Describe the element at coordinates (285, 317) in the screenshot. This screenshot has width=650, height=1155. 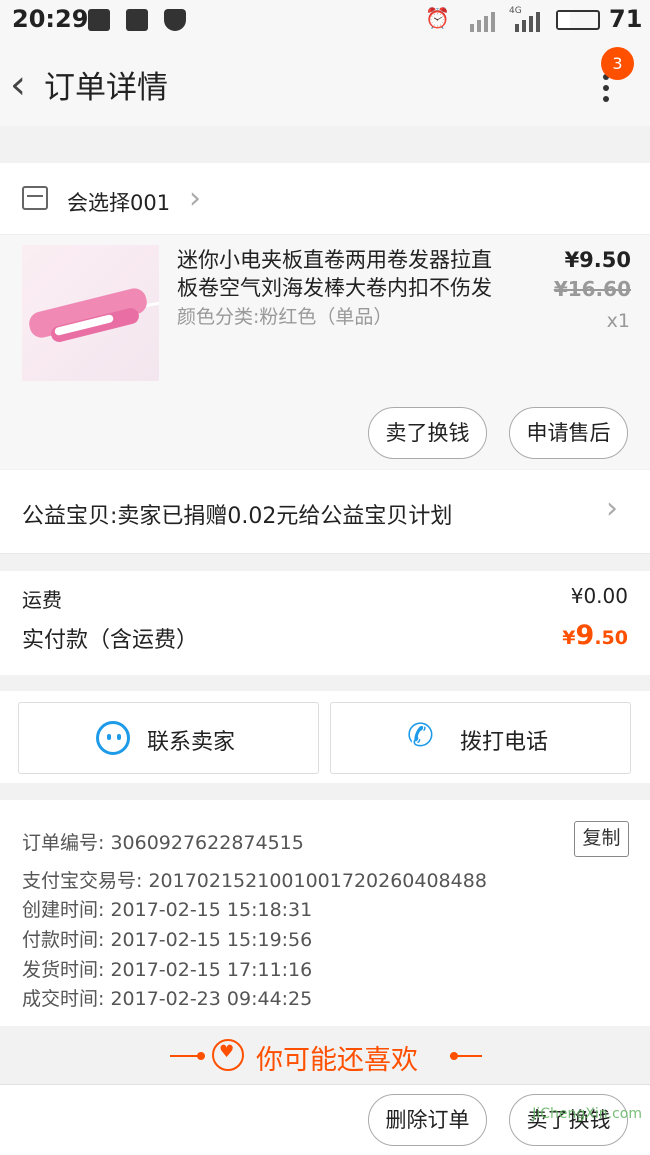
I see `product-spec: 颜色分类:粉红色（单品）` at that location.